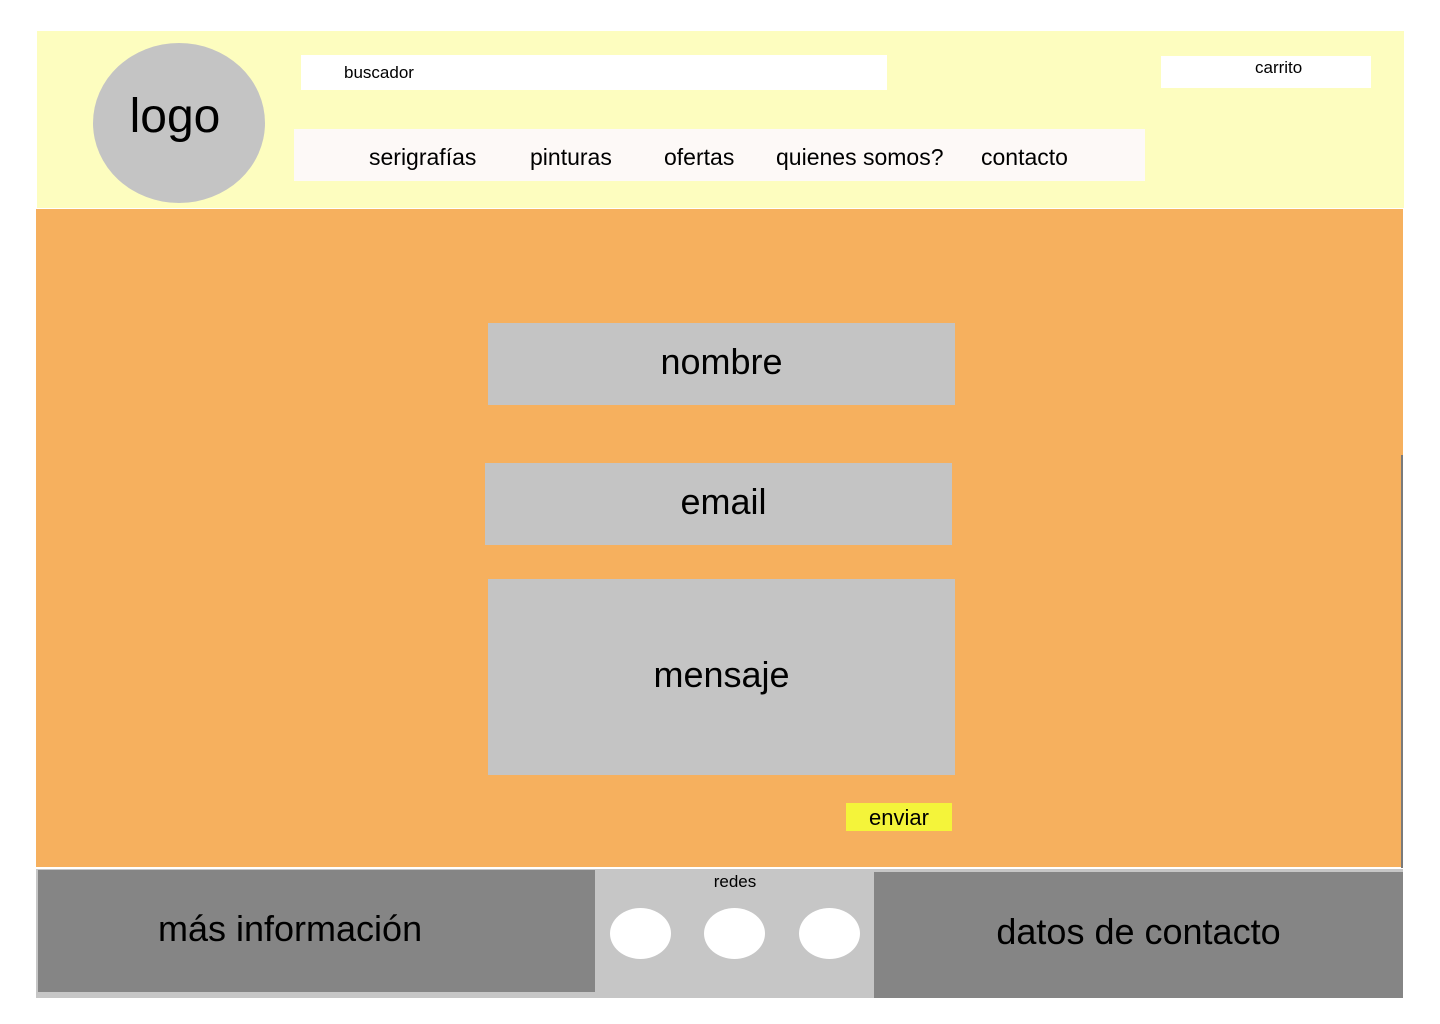 Image resolution: width=1440 pixels, height=1024 pixels. I want to click on search-input, so click(594, 72).